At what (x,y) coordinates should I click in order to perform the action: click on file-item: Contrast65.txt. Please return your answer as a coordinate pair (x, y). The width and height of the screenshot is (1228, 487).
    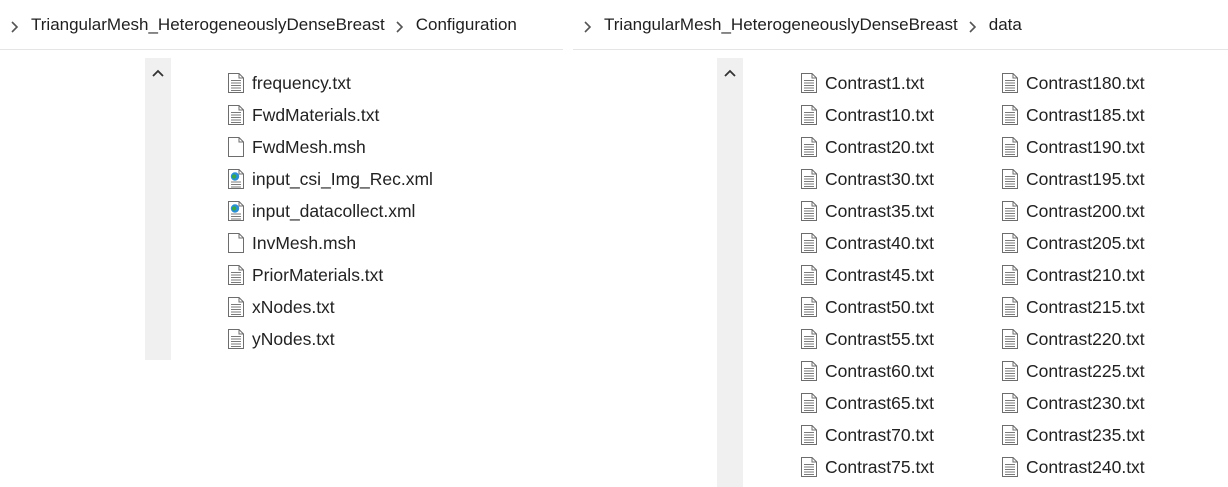
    Looking at the image, I should click on (867, 403).